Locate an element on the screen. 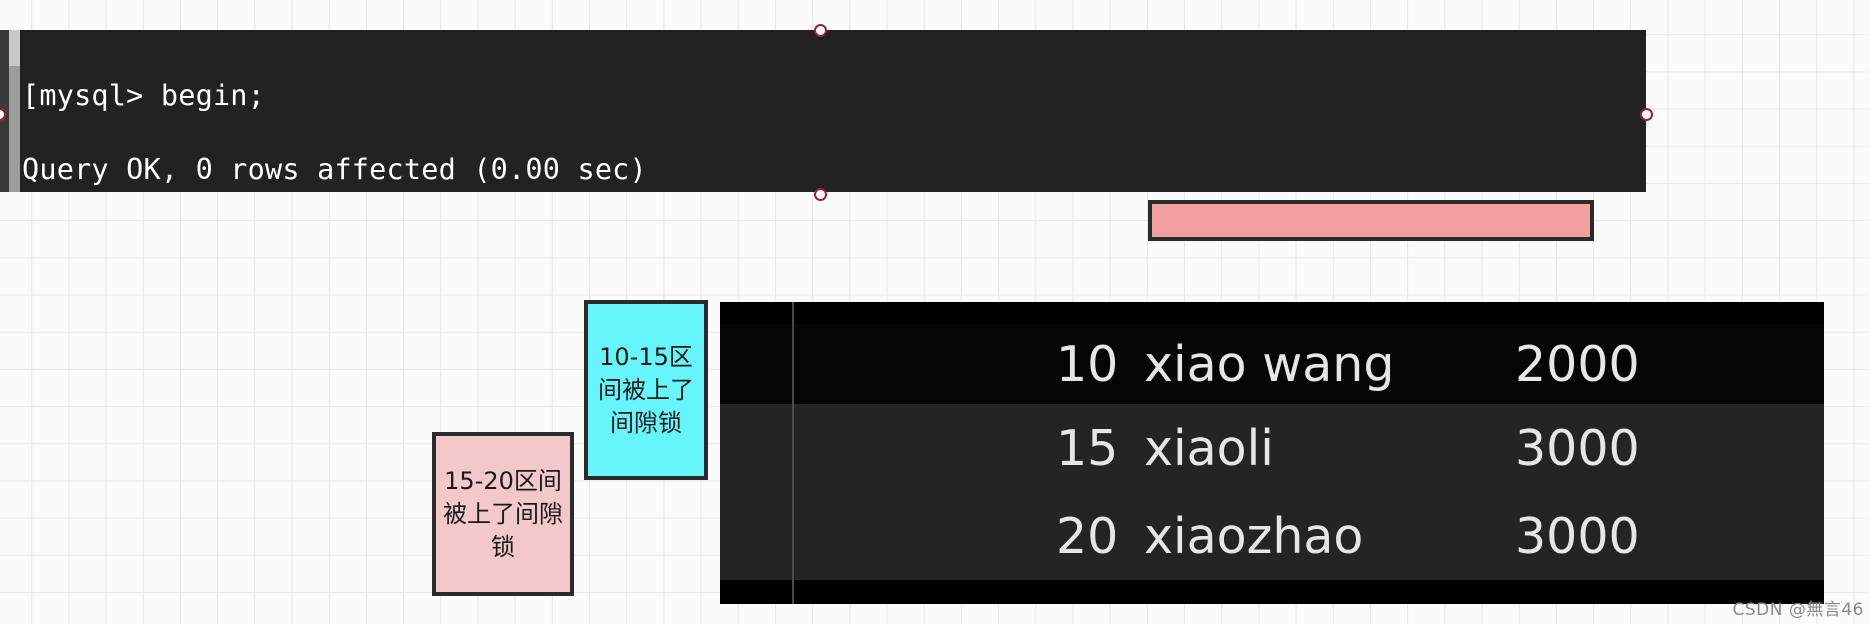 This screenshot has height=624, width=1870. watermark: CSDN @無言46 is located at coordinates (1798, 610).